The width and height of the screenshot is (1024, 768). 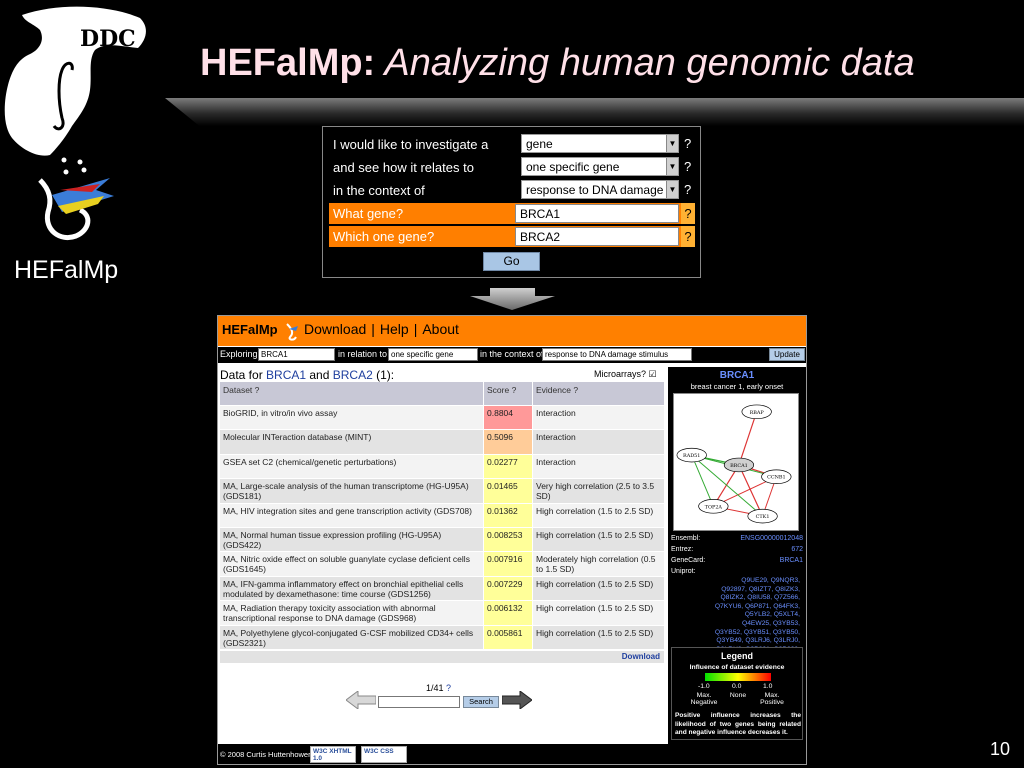 What do you see at coordinates (617, 354) in the screenshot?
I see `context-select: response to DNA damage stimulus` at bounding box center [617, 354].